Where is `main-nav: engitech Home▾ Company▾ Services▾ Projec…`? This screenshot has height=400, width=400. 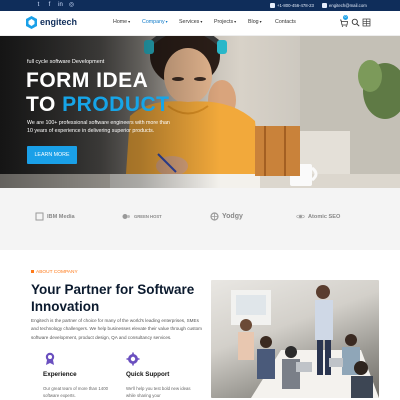 main-nav: engitech Home▾ Company▾ Services▾ Projec… is located at coordinates (200, 23).